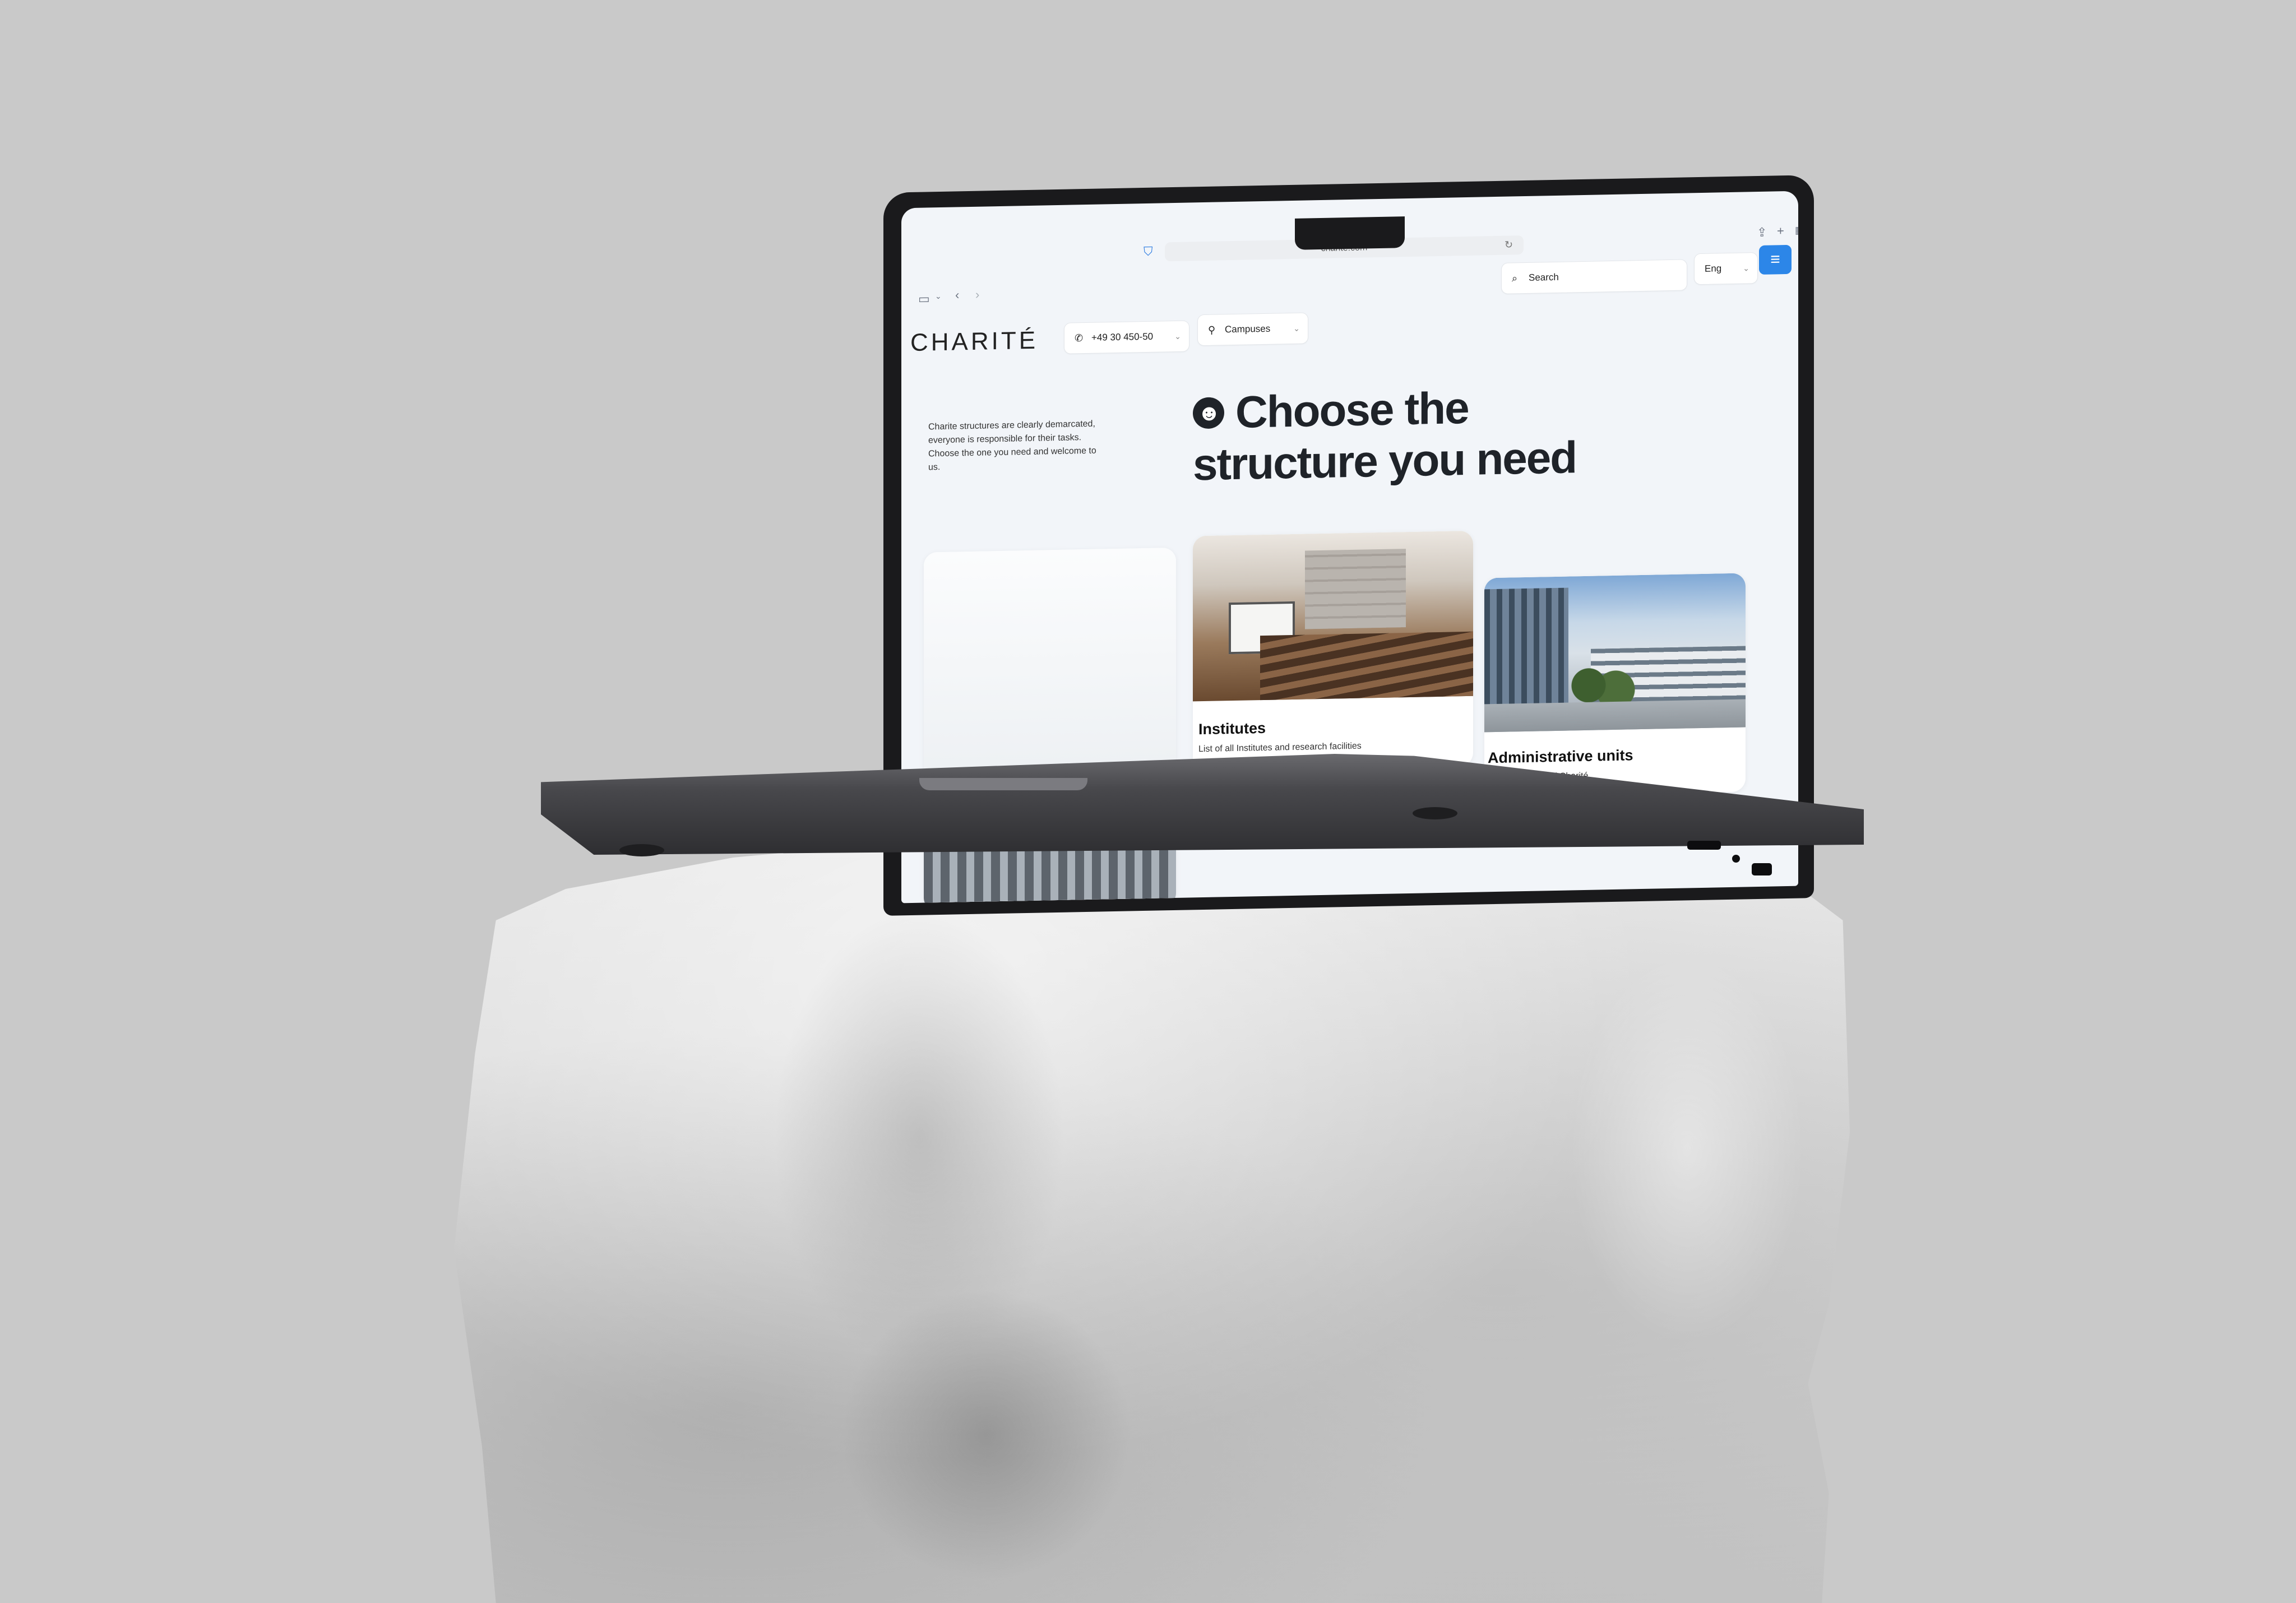 This screenshot has height=1603, width=2296. What do you see at coordinates (1726, 268) in the screenshot?
I see `language-select: Eng ⌄` at bounding box center [1726, 268].